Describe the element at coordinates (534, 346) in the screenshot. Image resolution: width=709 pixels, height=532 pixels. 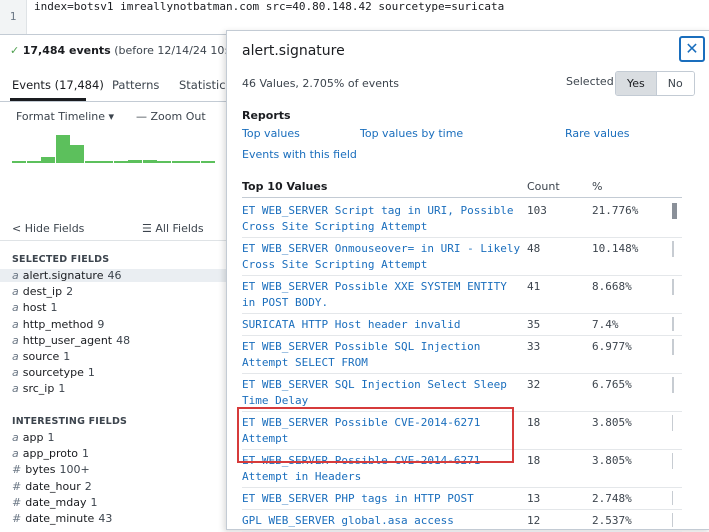
I see `value-count: 33` at that location.